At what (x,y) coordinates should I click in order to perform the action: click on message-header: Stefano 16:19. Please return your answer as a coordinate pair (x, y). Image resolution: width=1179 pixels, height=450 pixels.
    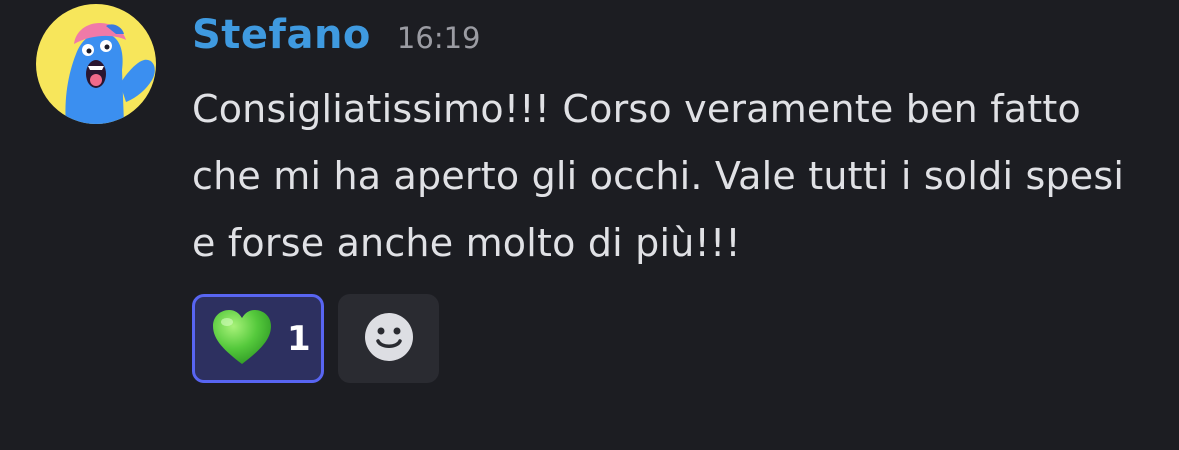
    Looking at the image, I should click on (336, 40).